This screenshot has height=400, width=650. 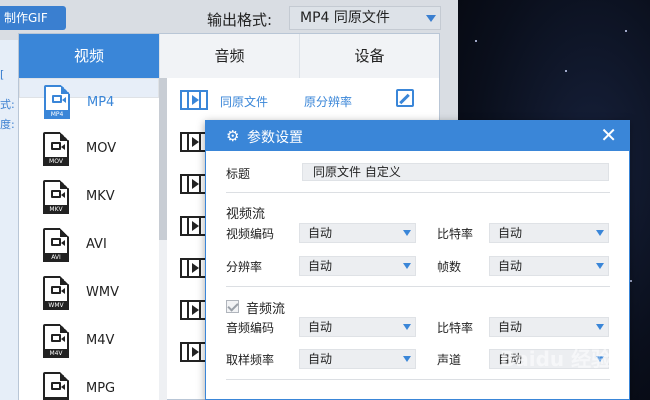 I want to click on make-gif-button: 制作GIF, so click(x=33, y=18).